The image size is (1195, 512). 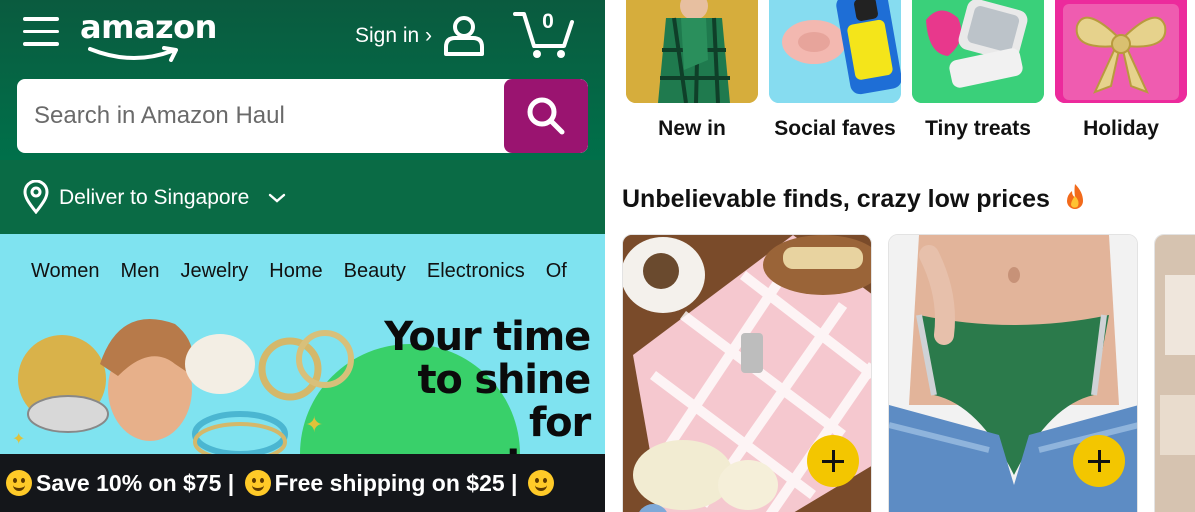 What do you see at coordinates (154, 197) in the screenshot?
I see `deliver-label: Deliver to Singapore` at bounding box center [154, 197].